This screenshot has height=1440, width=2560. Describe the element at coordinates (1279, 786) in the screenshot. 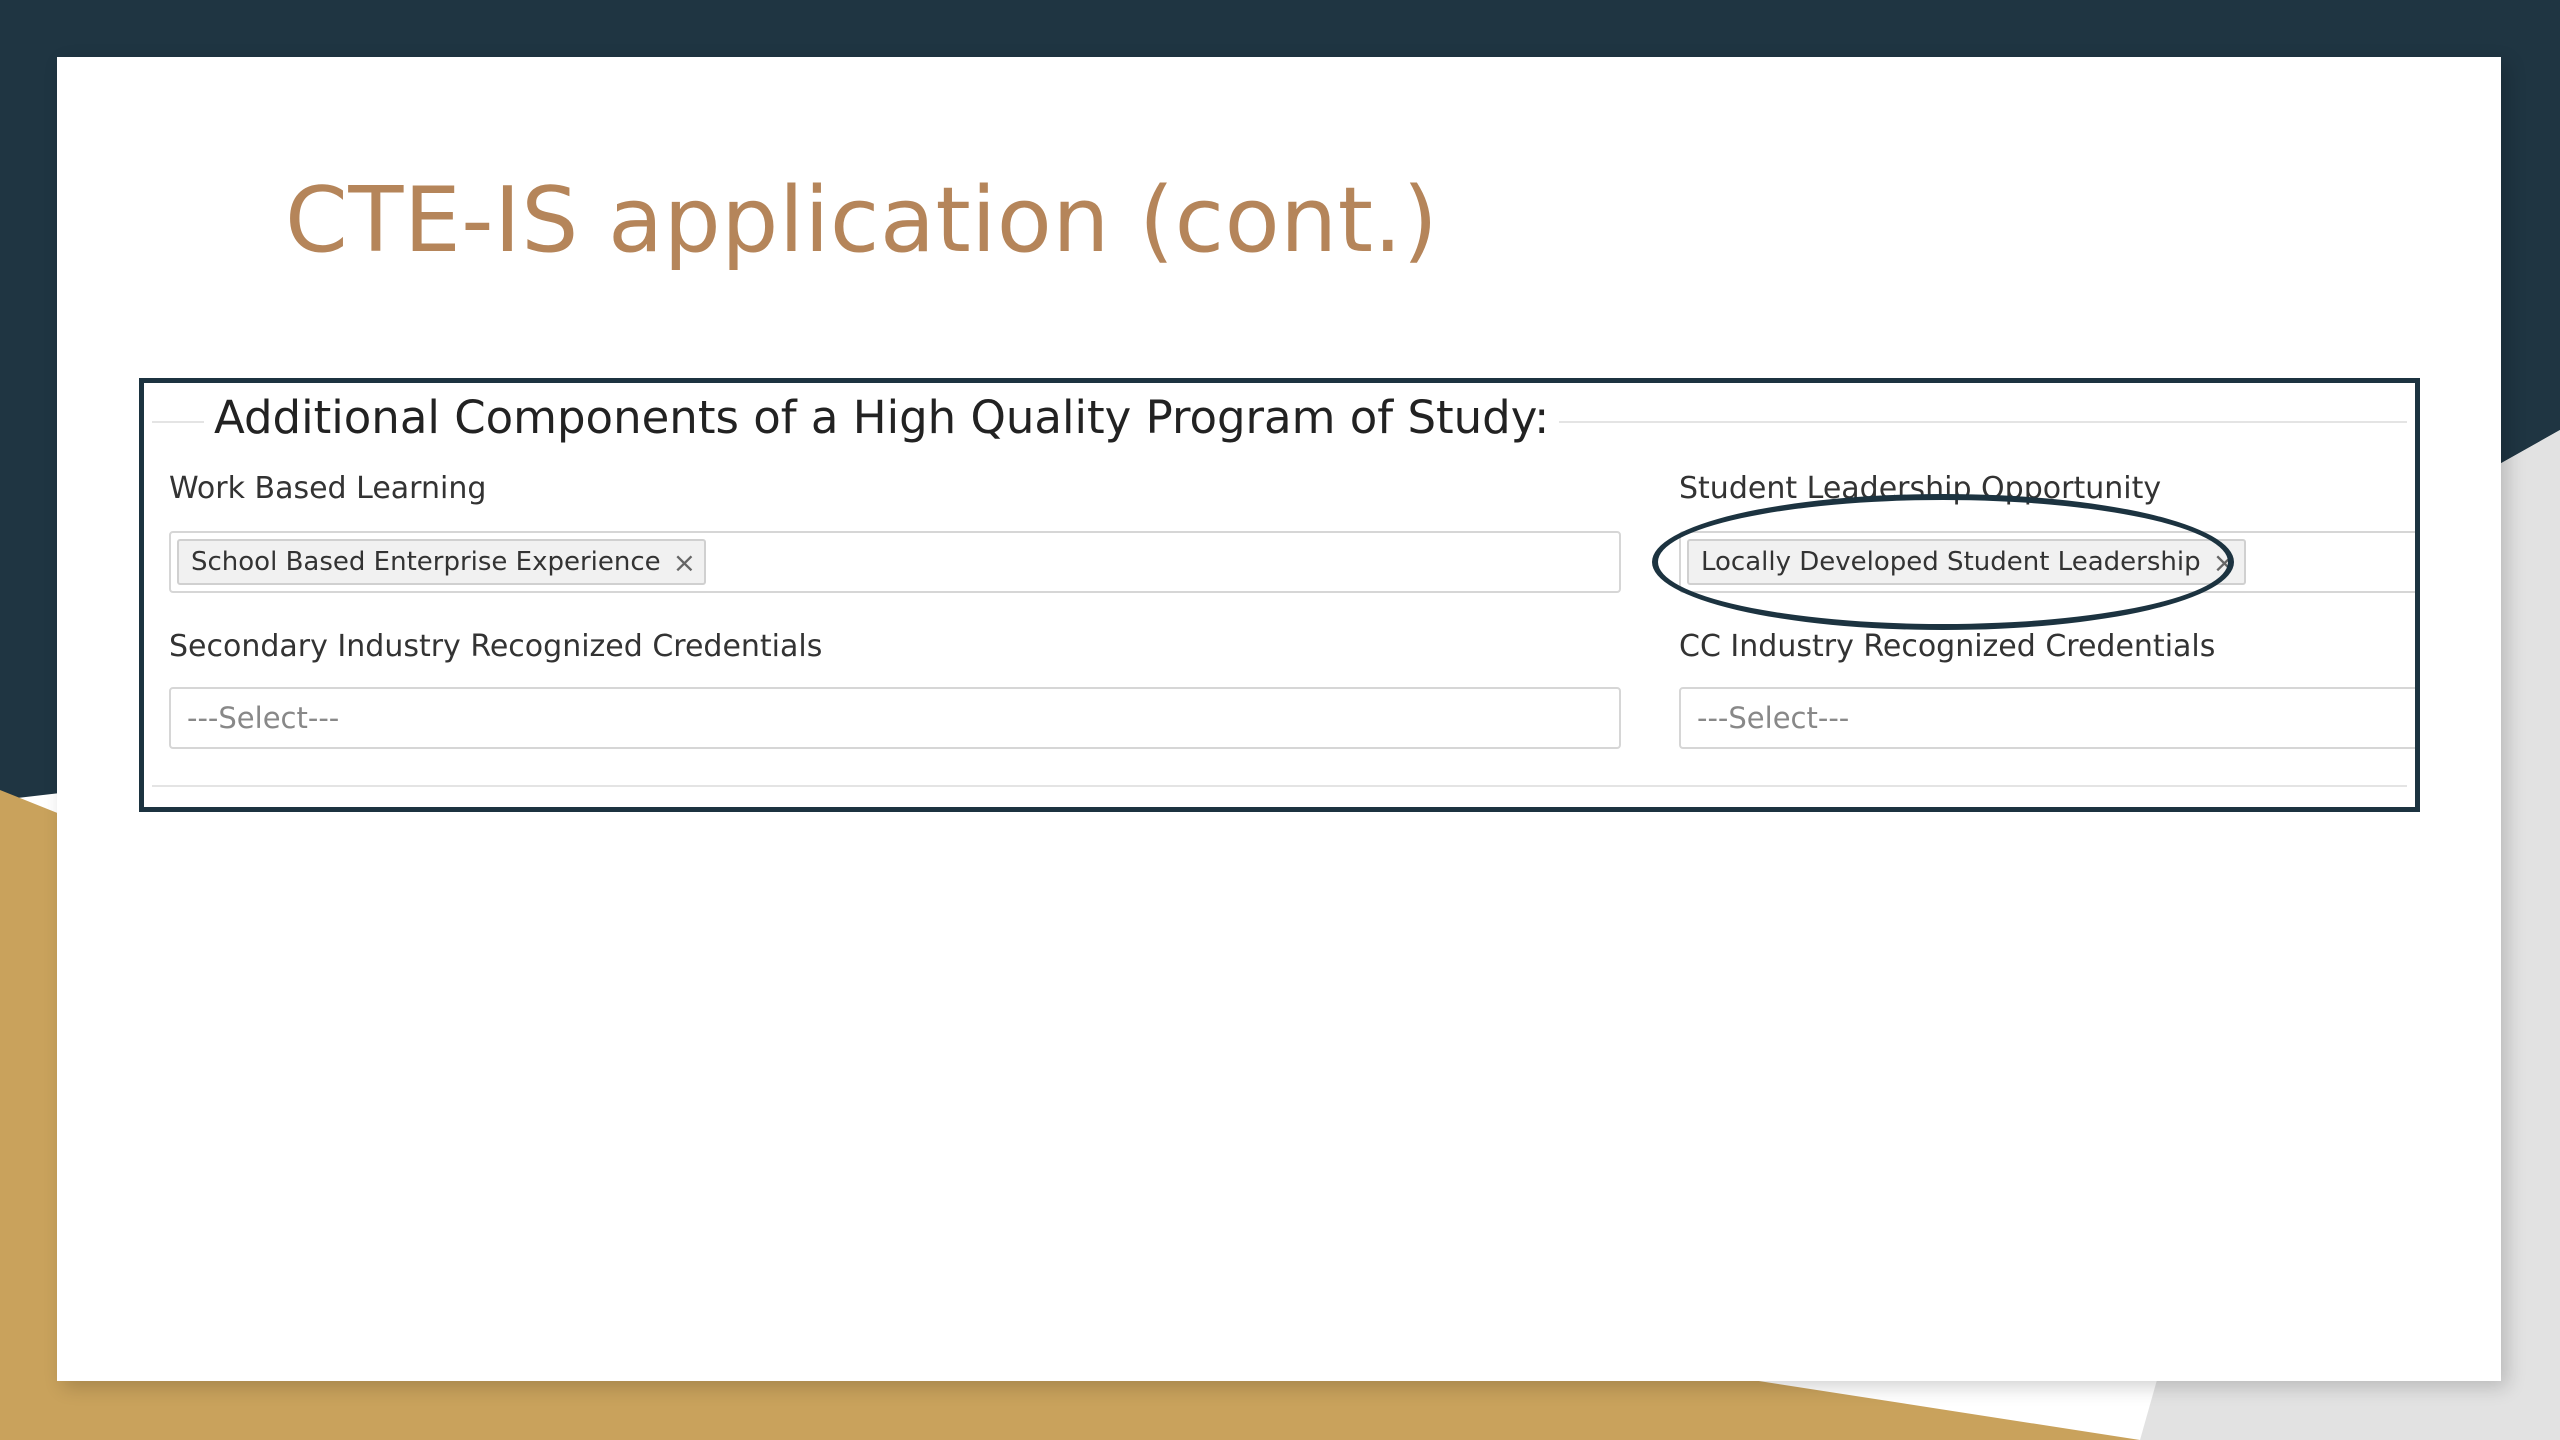

I see `fieldset-border-bottom` at that location.